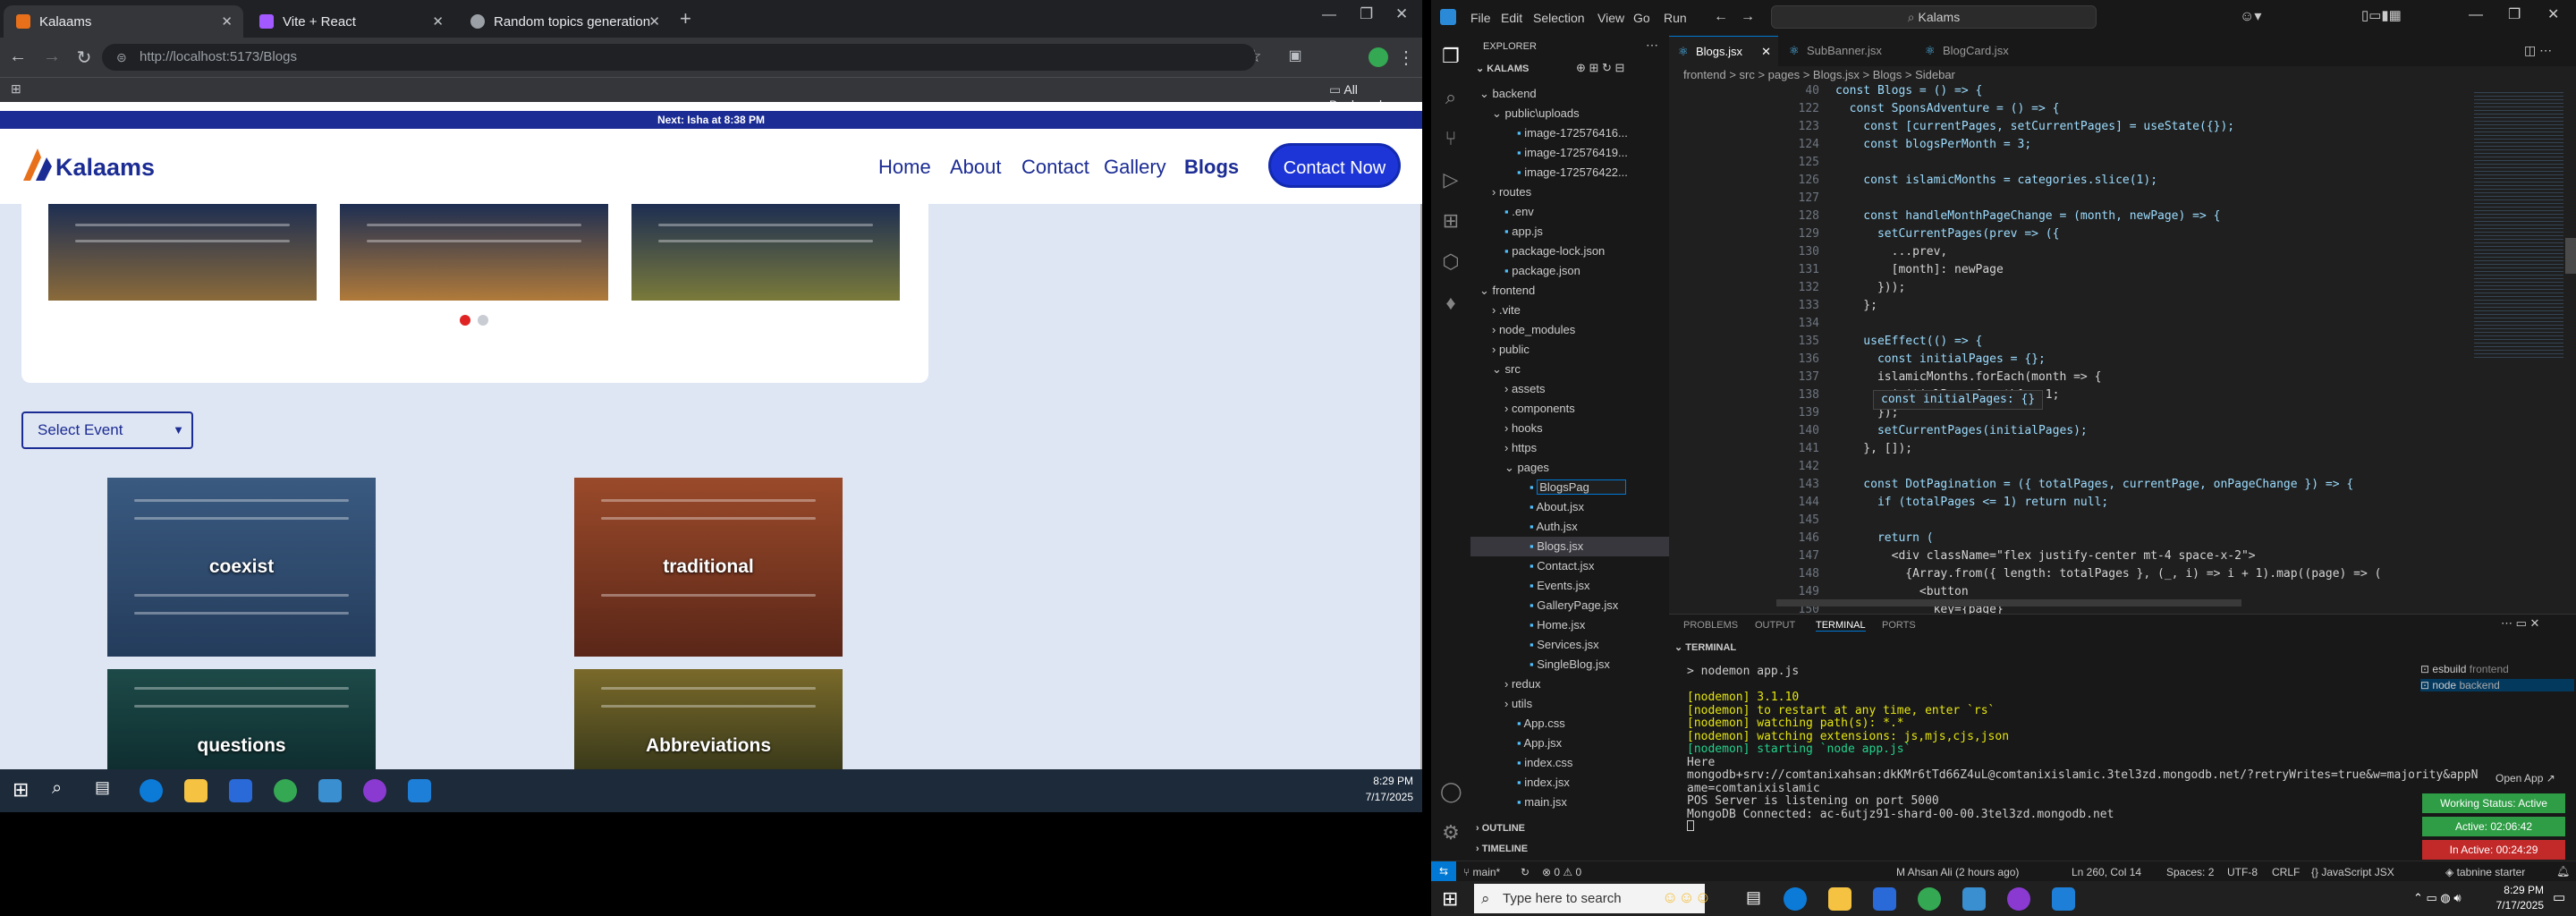  Describe the element at coordinates (1569, 724) in the screenshot. I see `tree-item: ▪ App.css` at that location.